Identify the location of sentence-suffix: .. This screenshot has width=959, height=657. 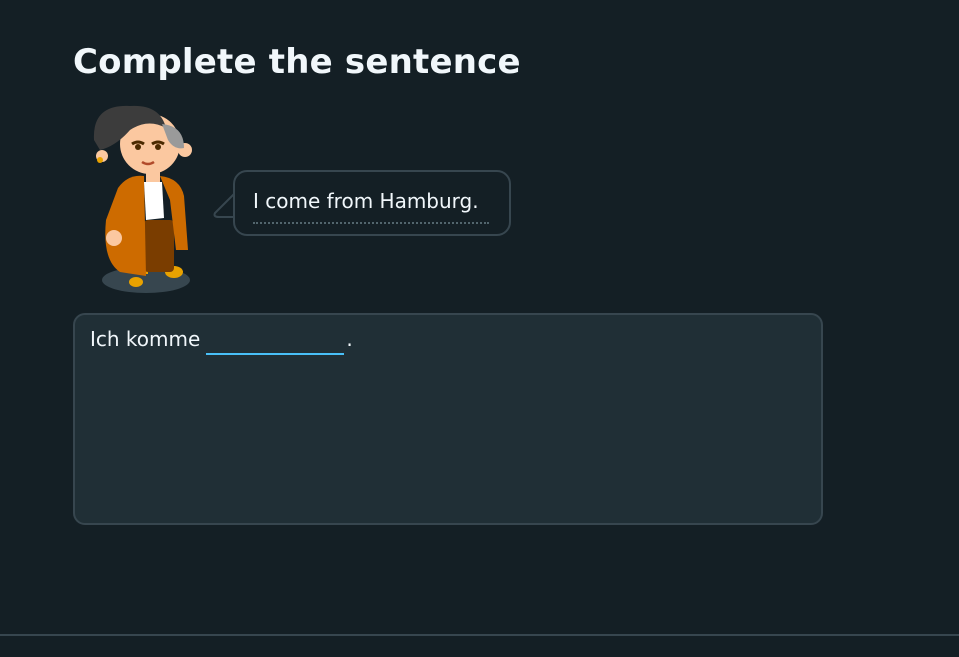
(349, 339).